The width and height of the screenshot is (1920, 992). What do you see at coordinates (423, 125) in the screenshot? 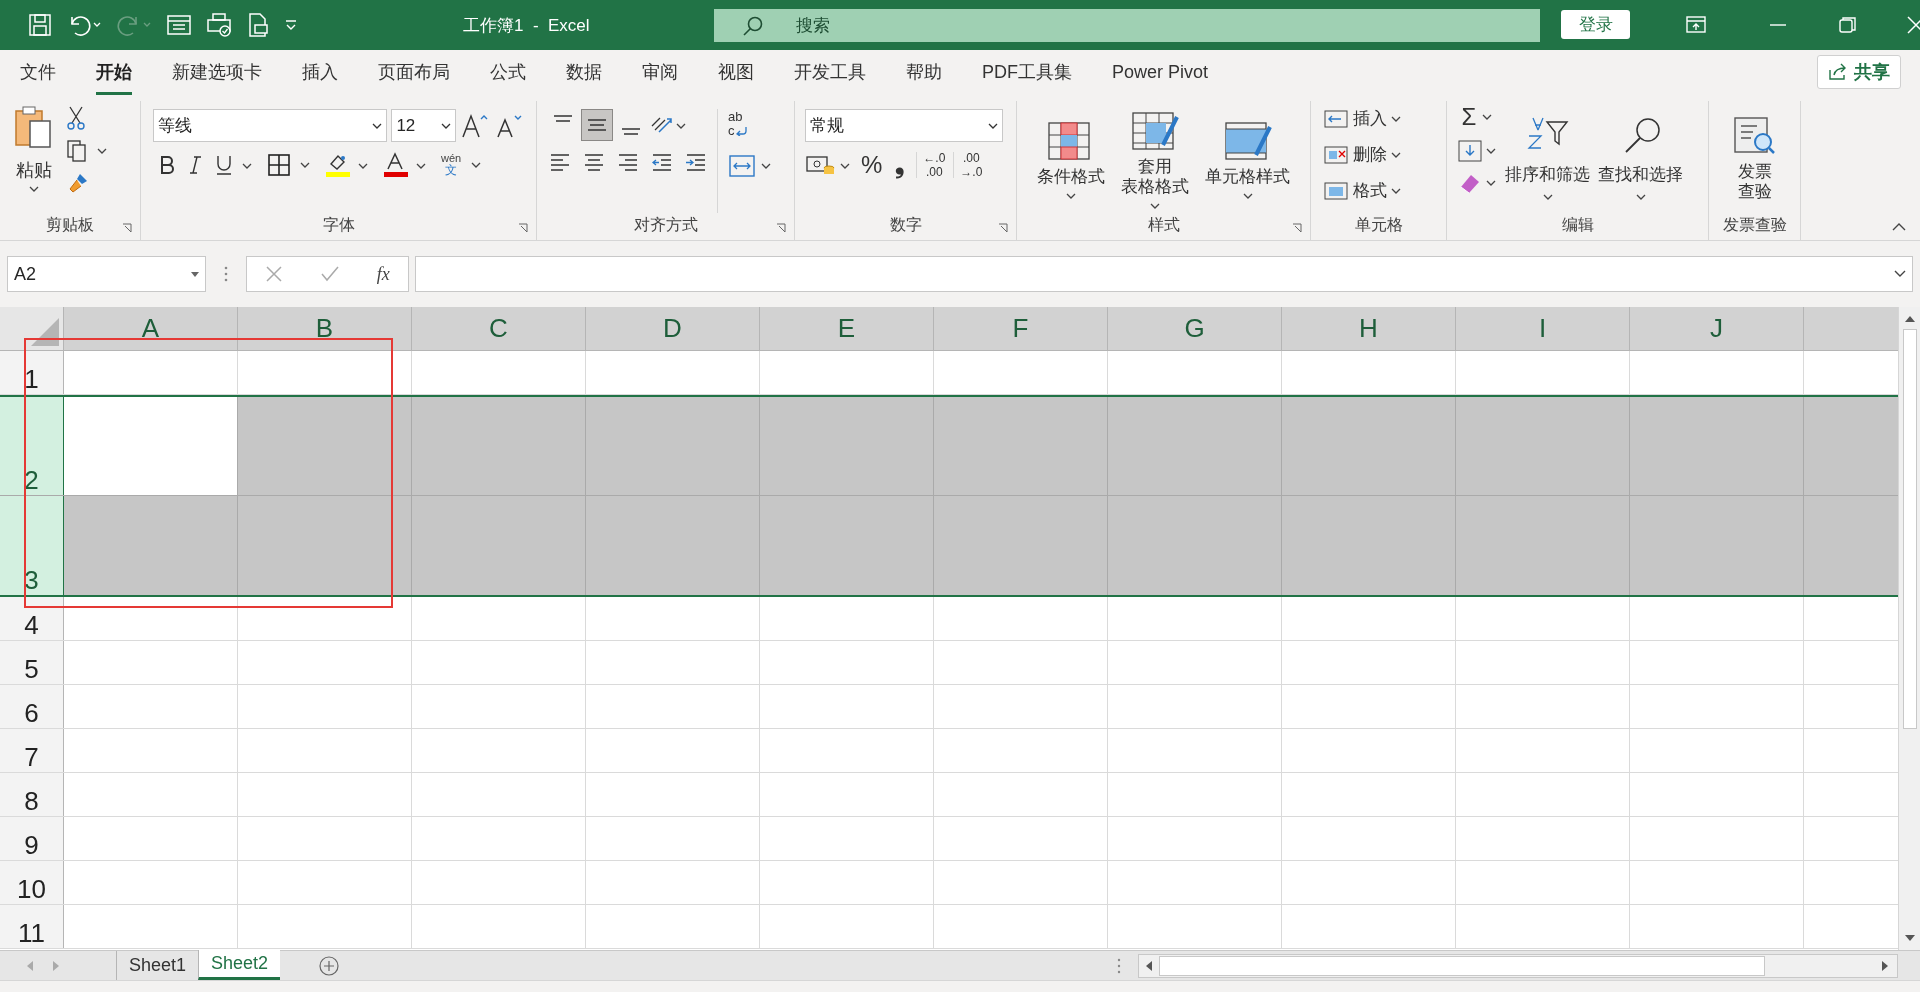
I see `font-size-field: 12` at bounding box center [423, 125].